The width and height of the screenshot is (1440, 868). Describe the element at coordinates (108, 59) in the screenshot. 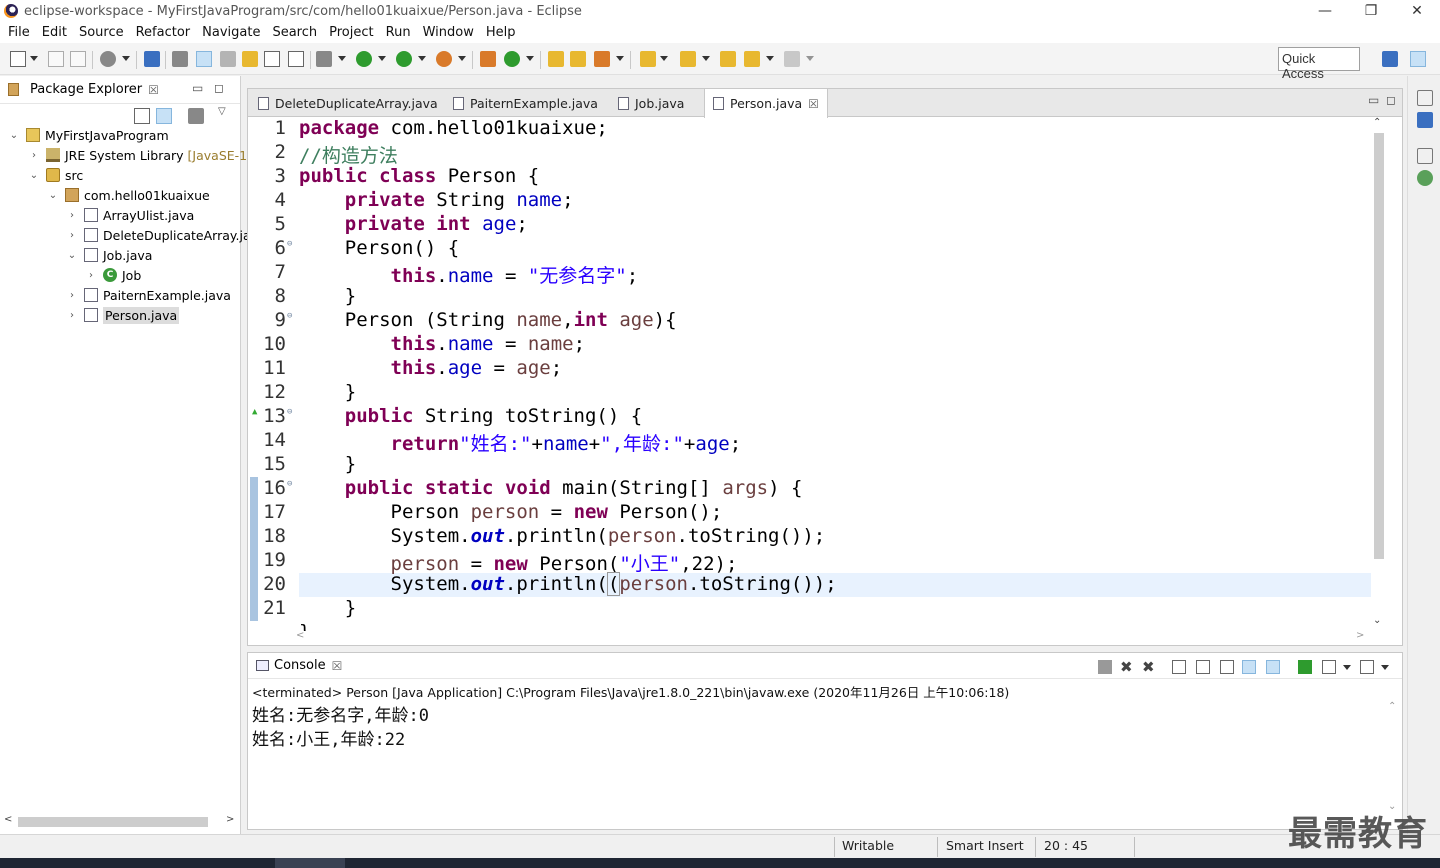

I see `settings-icon` at that location.